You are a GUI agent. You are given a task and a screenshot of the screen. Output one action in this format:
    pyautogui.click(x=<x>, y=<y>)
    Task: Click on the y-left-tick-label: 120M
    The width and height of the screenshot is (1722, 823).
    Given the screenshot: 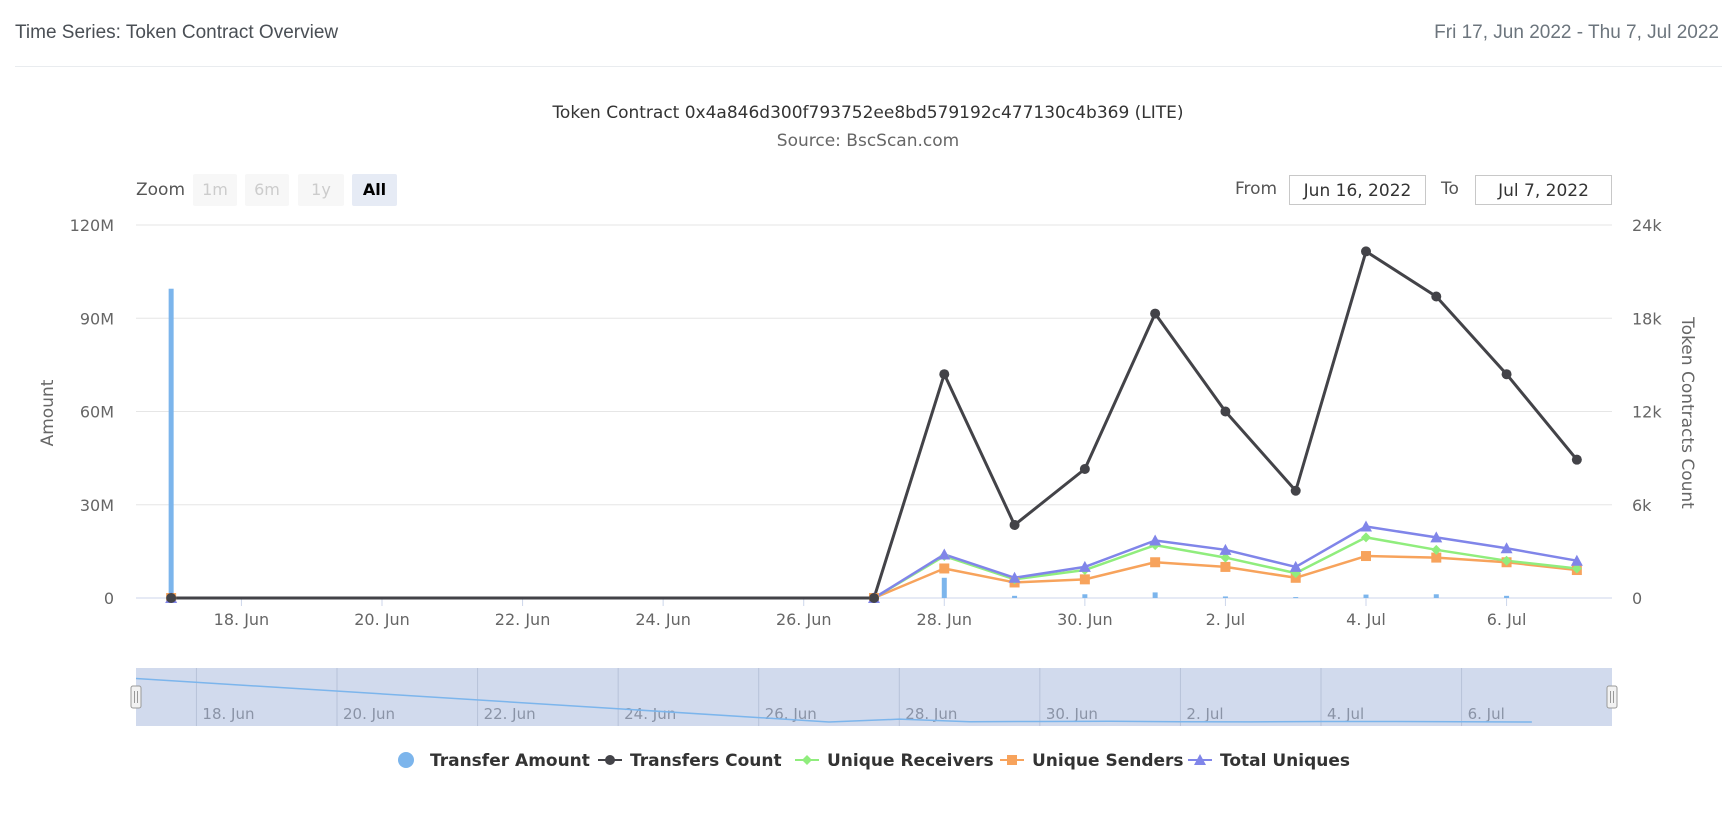 What is the action you would take?
    pyautogui.click(x=92, y=225)
    